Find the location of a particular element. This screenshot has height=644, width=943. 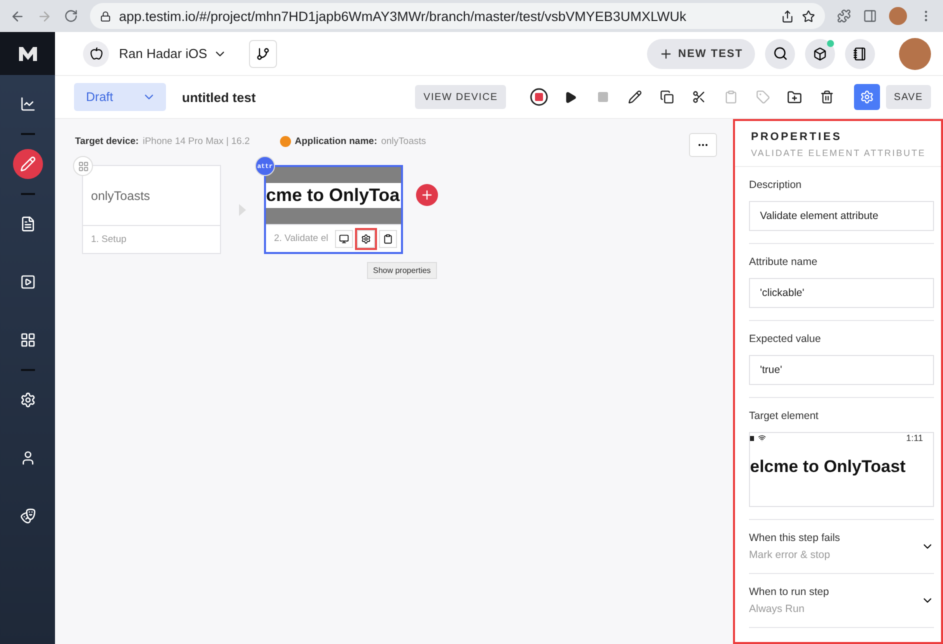

input-field: 'true' is located at coordinates (841, 370).